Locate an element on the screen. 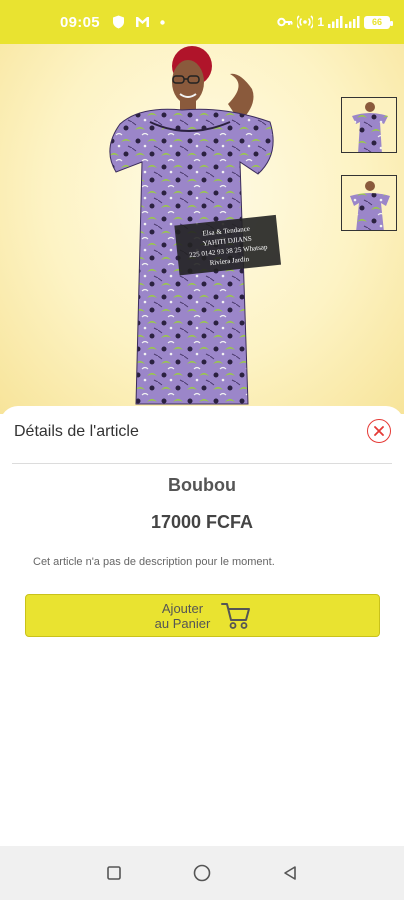 Image resolution: width=404 pixels, height=900 pixels. battery-icon: 66 is located at coordinates (378, 22).